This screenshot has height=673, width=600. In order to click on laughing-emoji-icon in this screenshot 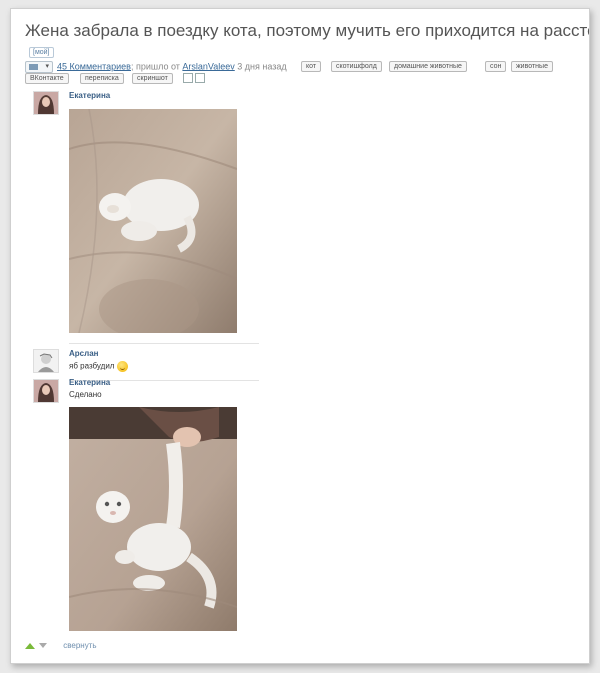, I will do `click(123, 366)`.